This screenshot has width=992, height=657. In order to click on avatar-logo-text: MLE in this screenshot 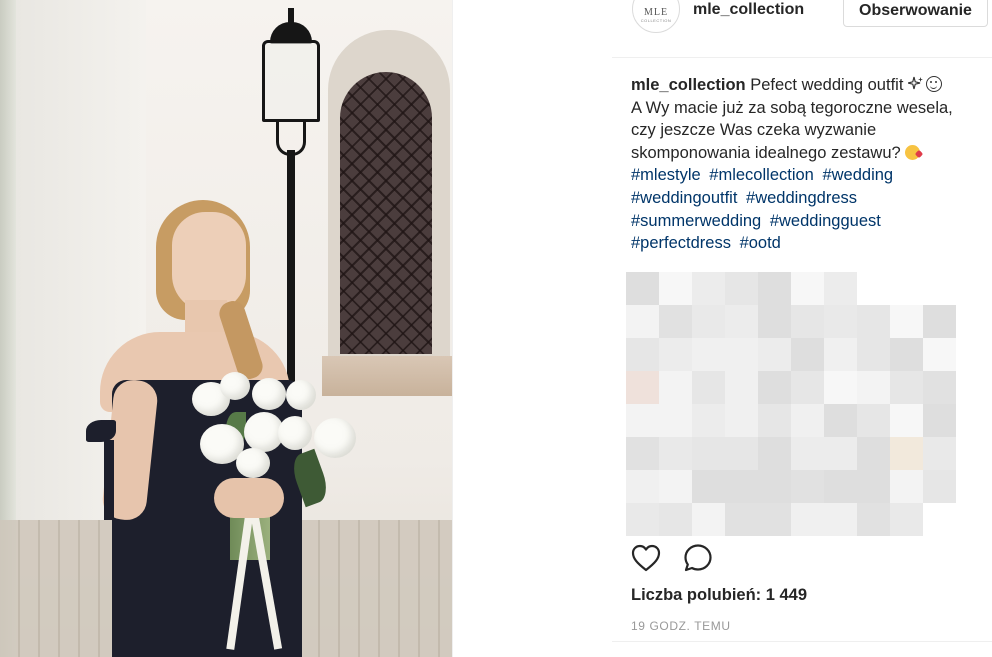, I will do `click(656, 12)`.